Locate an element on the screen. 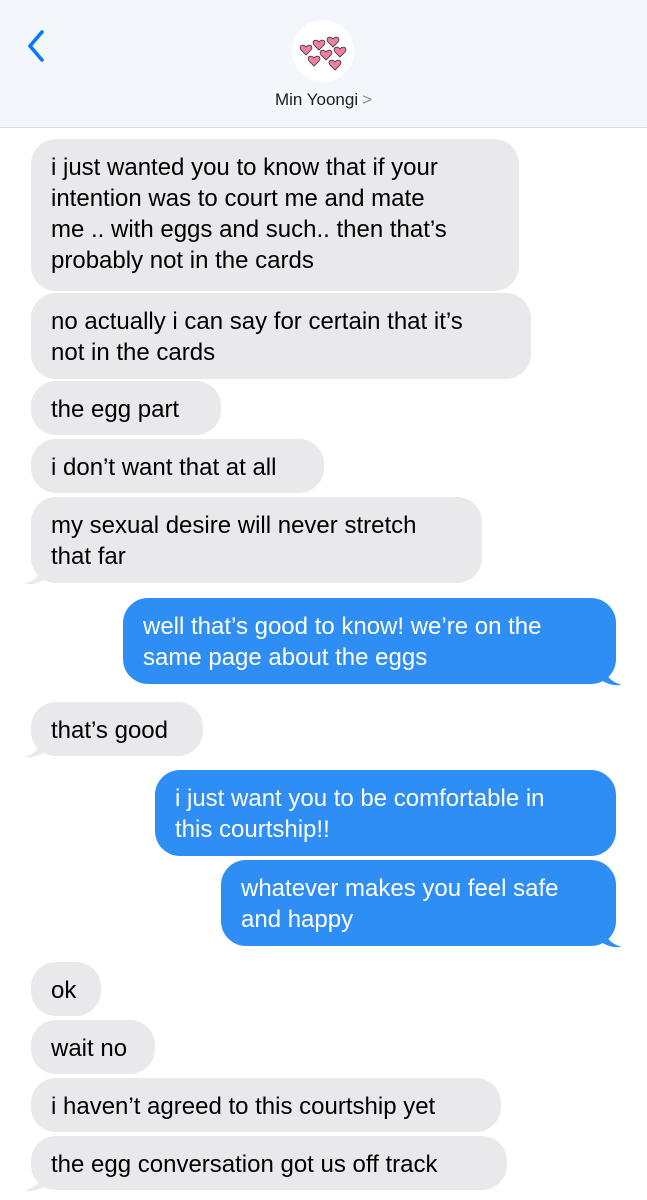  message-bubble-outgoing: whatever makes you feel safe and happy is located at coordinates (418, 903).